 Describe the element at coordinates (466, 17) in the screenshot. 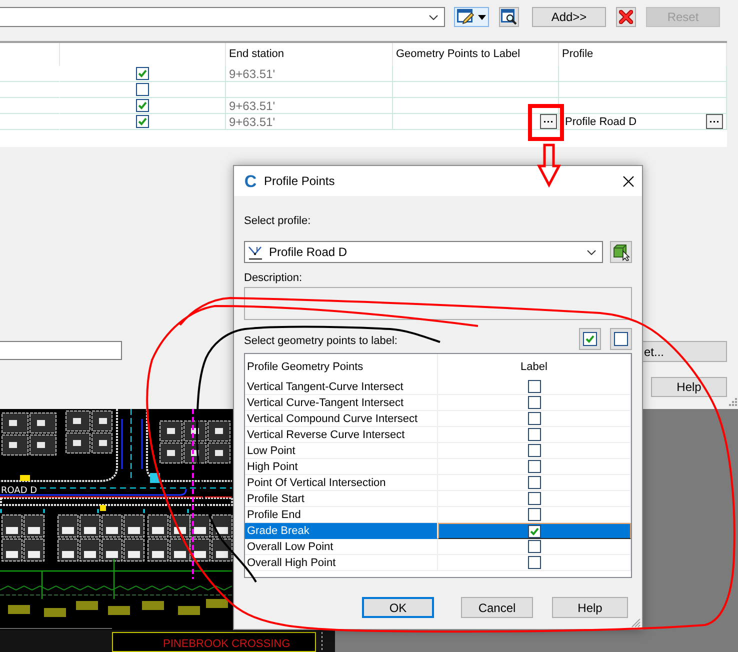

I see `window-pencil-icon` at that location.